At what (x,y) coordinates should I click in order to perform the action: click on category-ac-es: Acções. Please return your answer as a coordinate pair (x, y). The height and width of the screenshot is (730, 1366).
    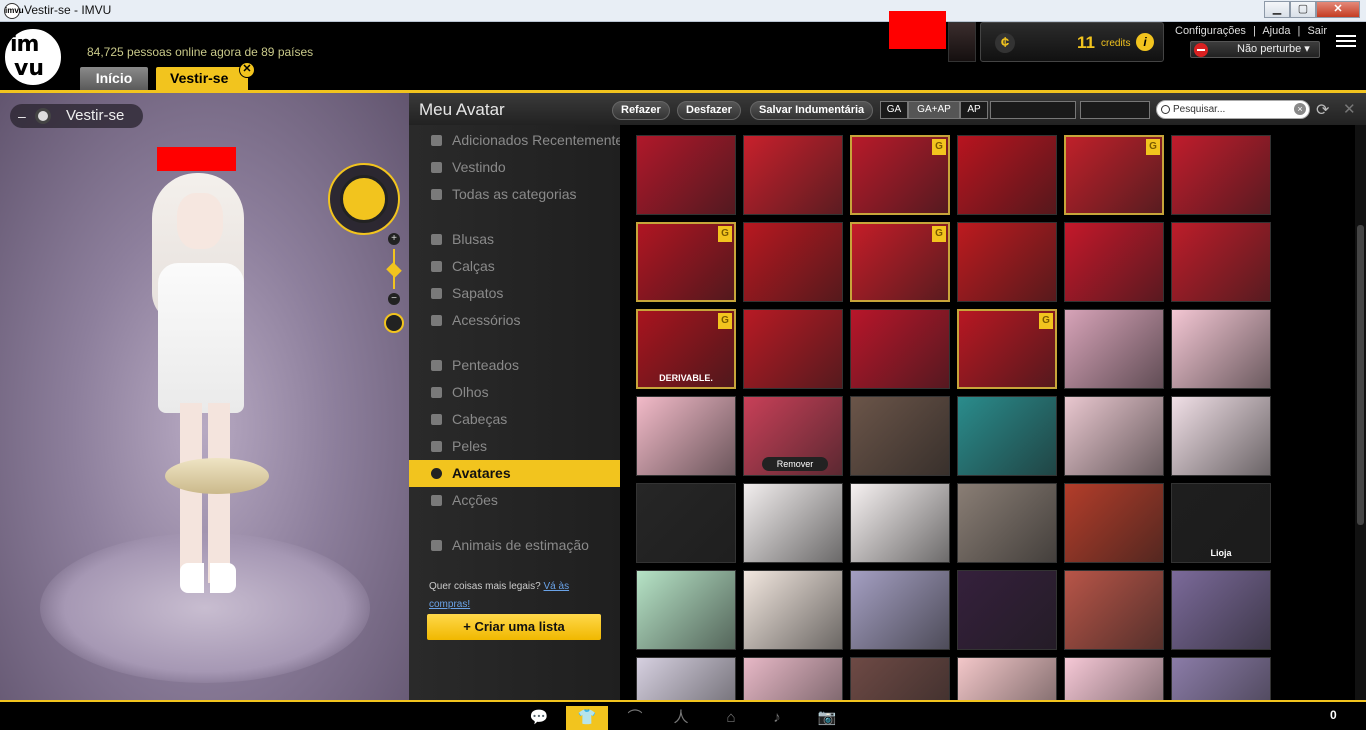
    Looking at the image, I should click on (514, 500).